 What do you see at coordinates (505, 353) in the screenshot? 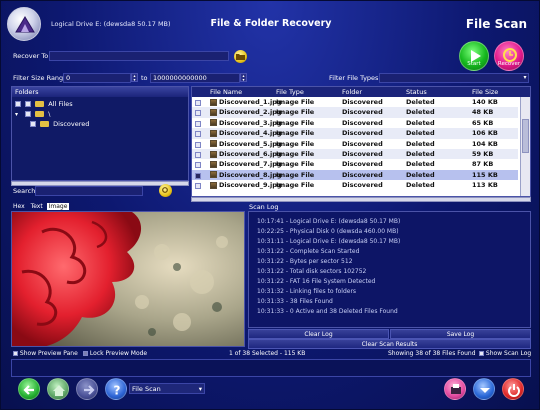
I see `show-scan-log-toggle: Show Scan Log` at bounding box center [505, 353].